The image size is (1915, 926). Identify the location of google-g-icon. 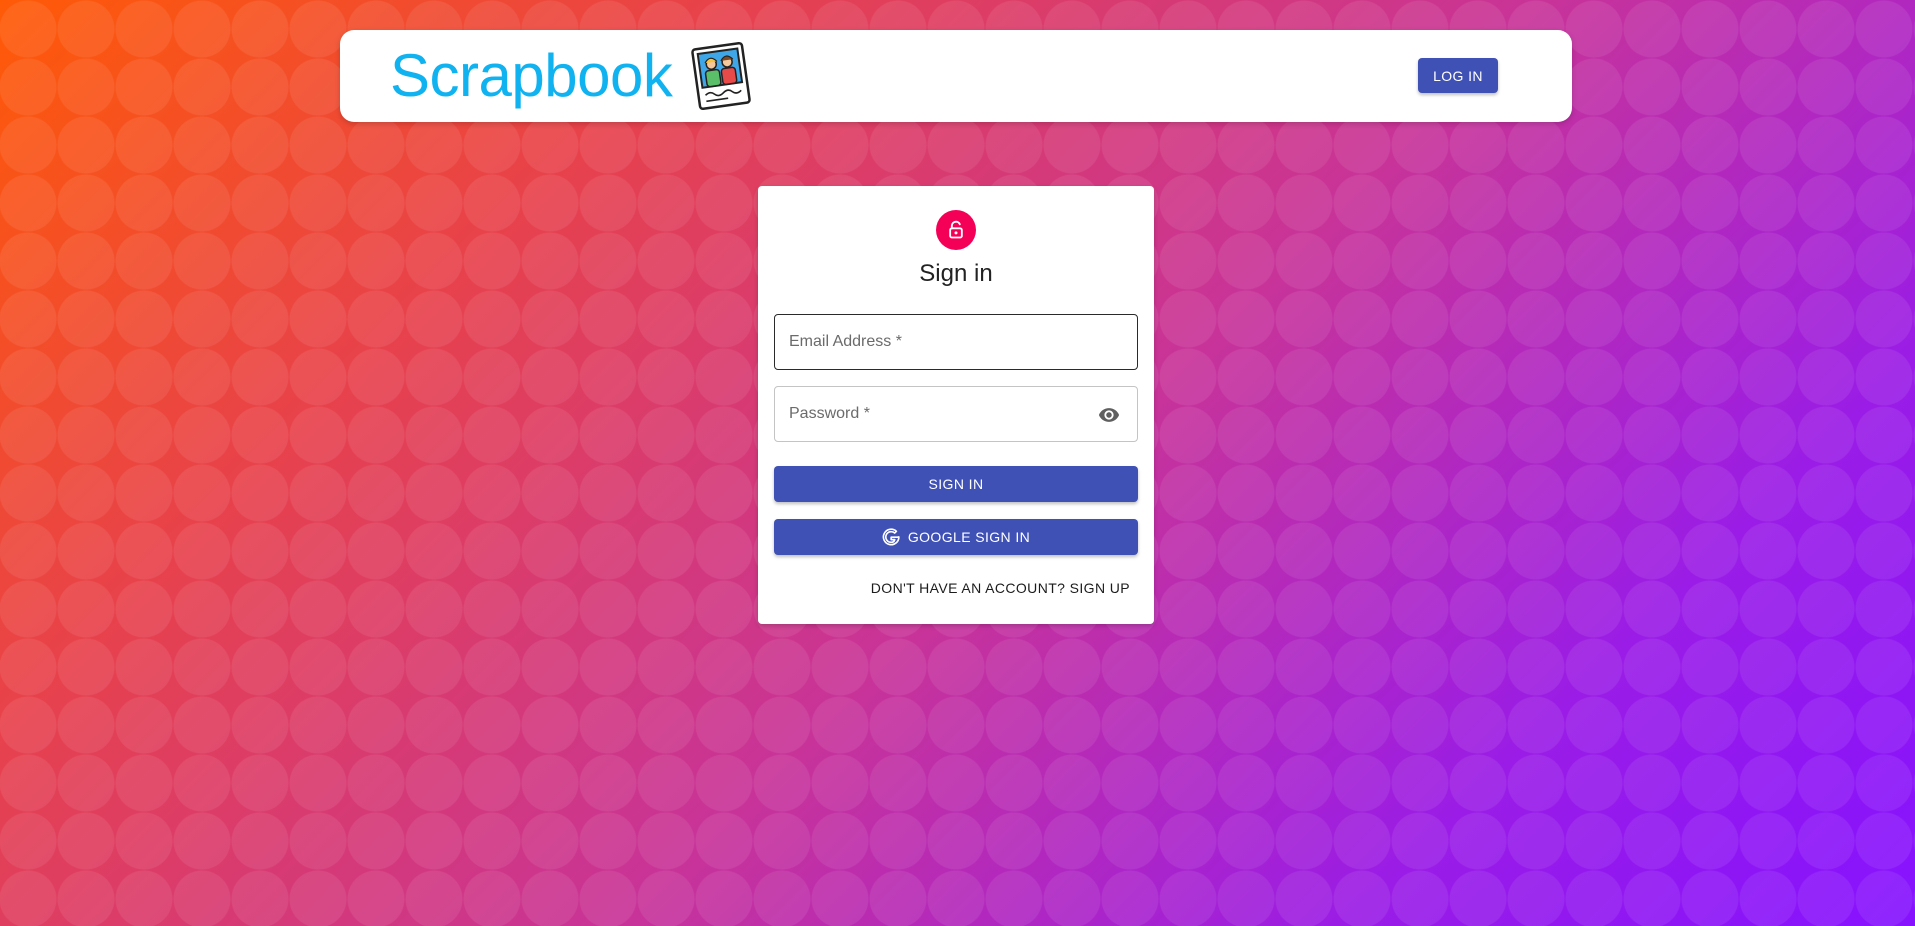
(891, 537).